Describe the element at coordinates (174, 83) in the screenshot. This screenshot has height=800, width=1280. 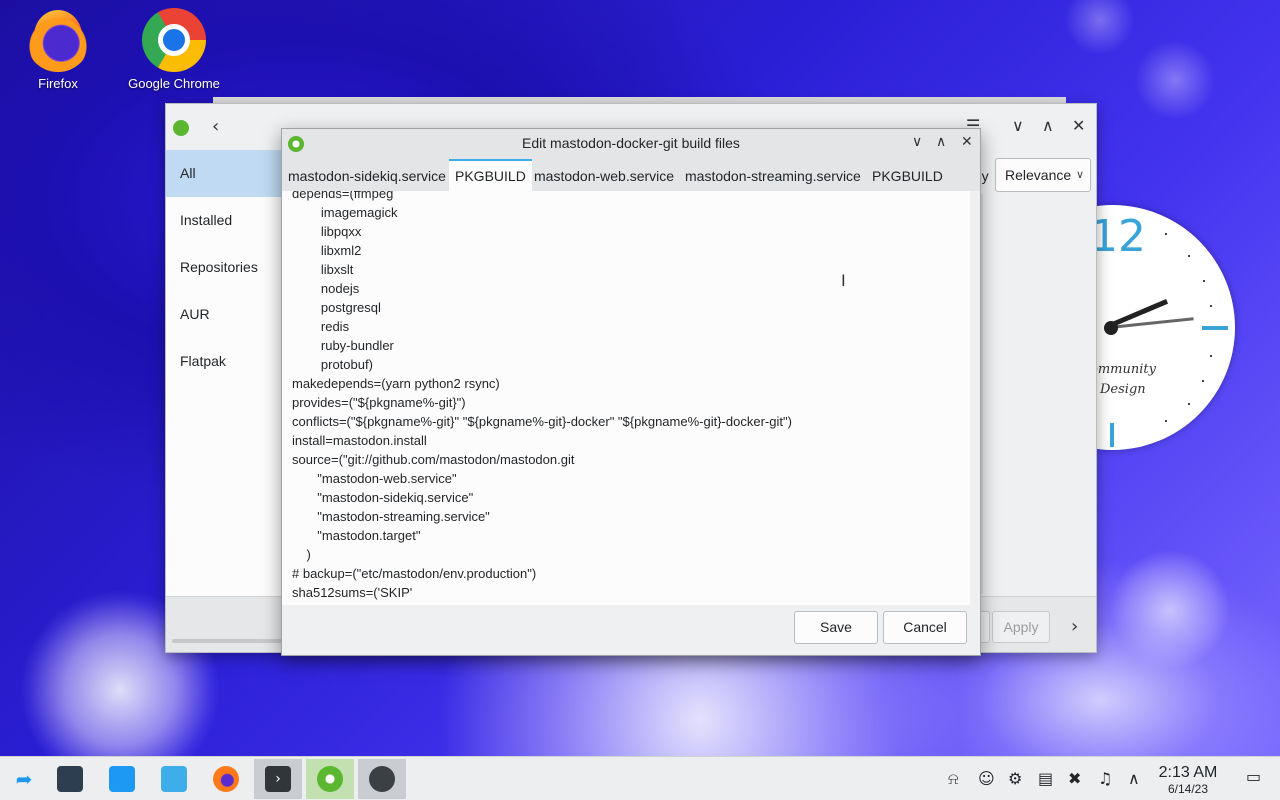
I see `desktop-icon-label: Google Chrome` at that location.